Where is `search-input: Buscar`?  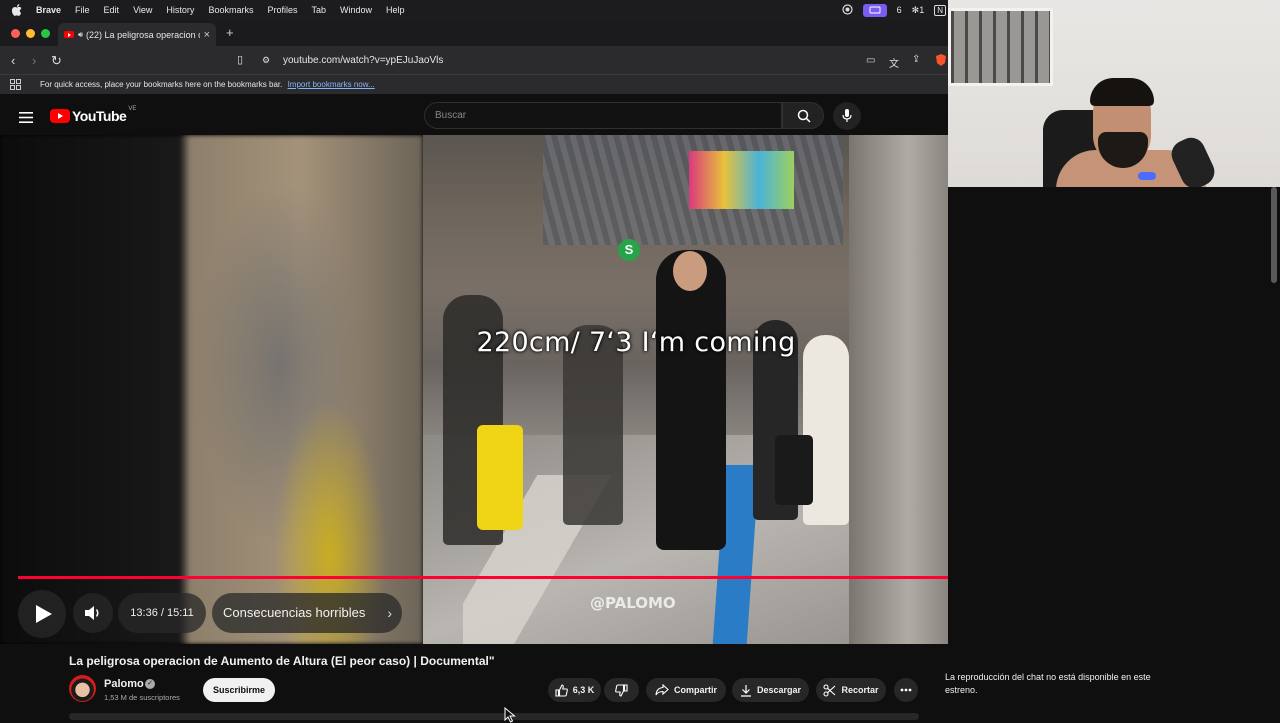
search-input: Buscar is located at coordinates (603, 115).